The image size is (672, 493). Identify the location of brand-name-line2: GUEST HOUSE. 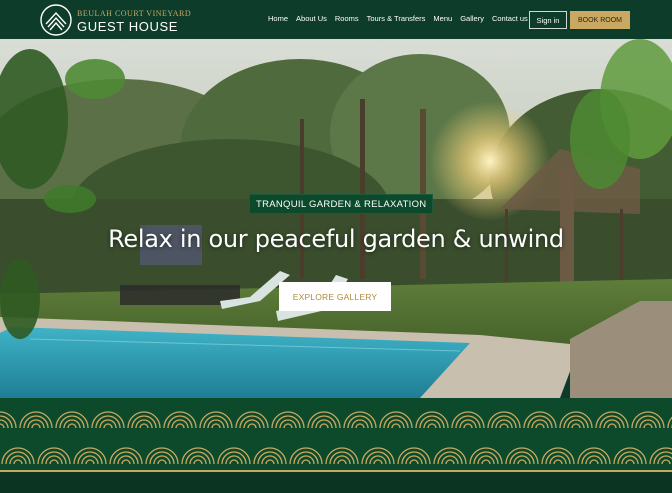
(127, 26).